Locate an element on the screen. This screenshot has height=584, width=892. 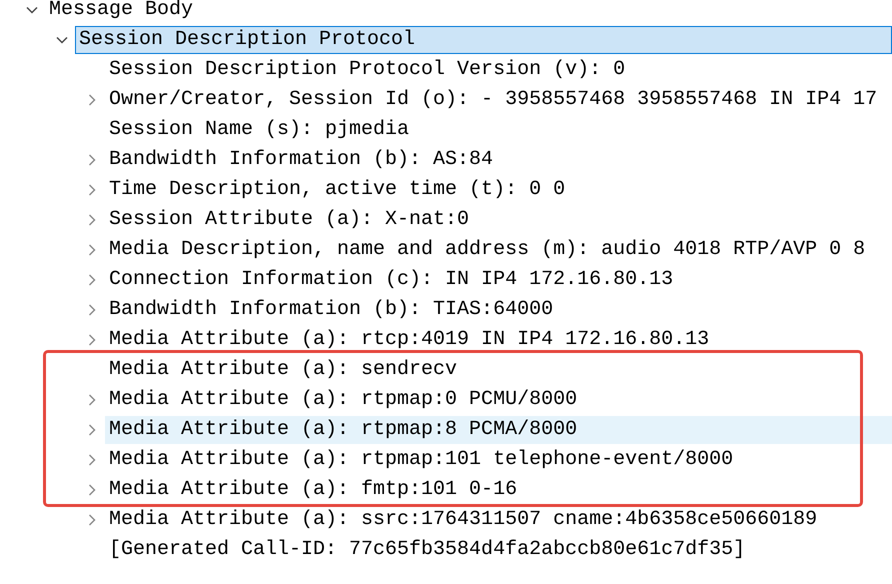
tree-item: Session Name (s): pjmedia is located at coordinates (498, 130).